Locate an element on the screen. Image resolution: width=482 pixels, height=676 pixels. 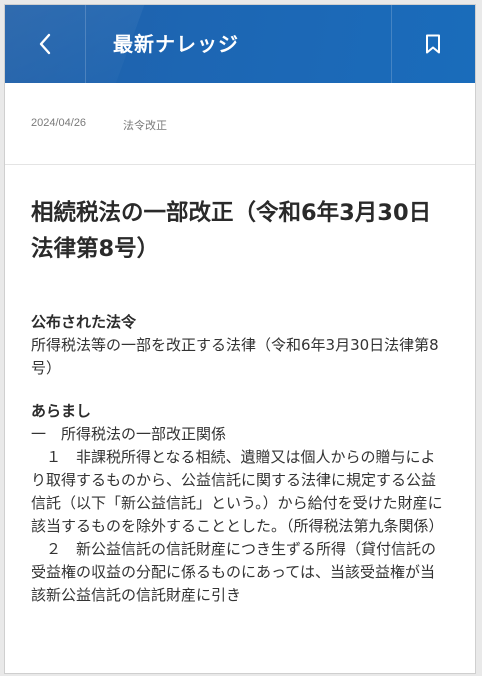
bookmark-icon is located at coordinates (433, 44).